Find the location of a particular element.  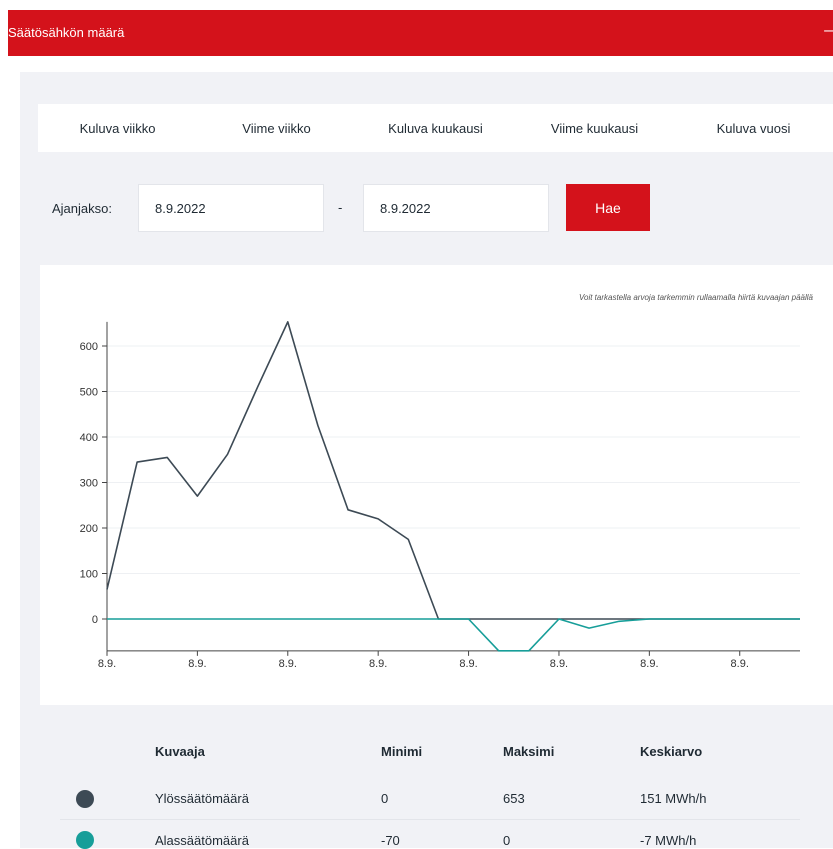

header-min: Minimi is located at coordinates (402, 751).